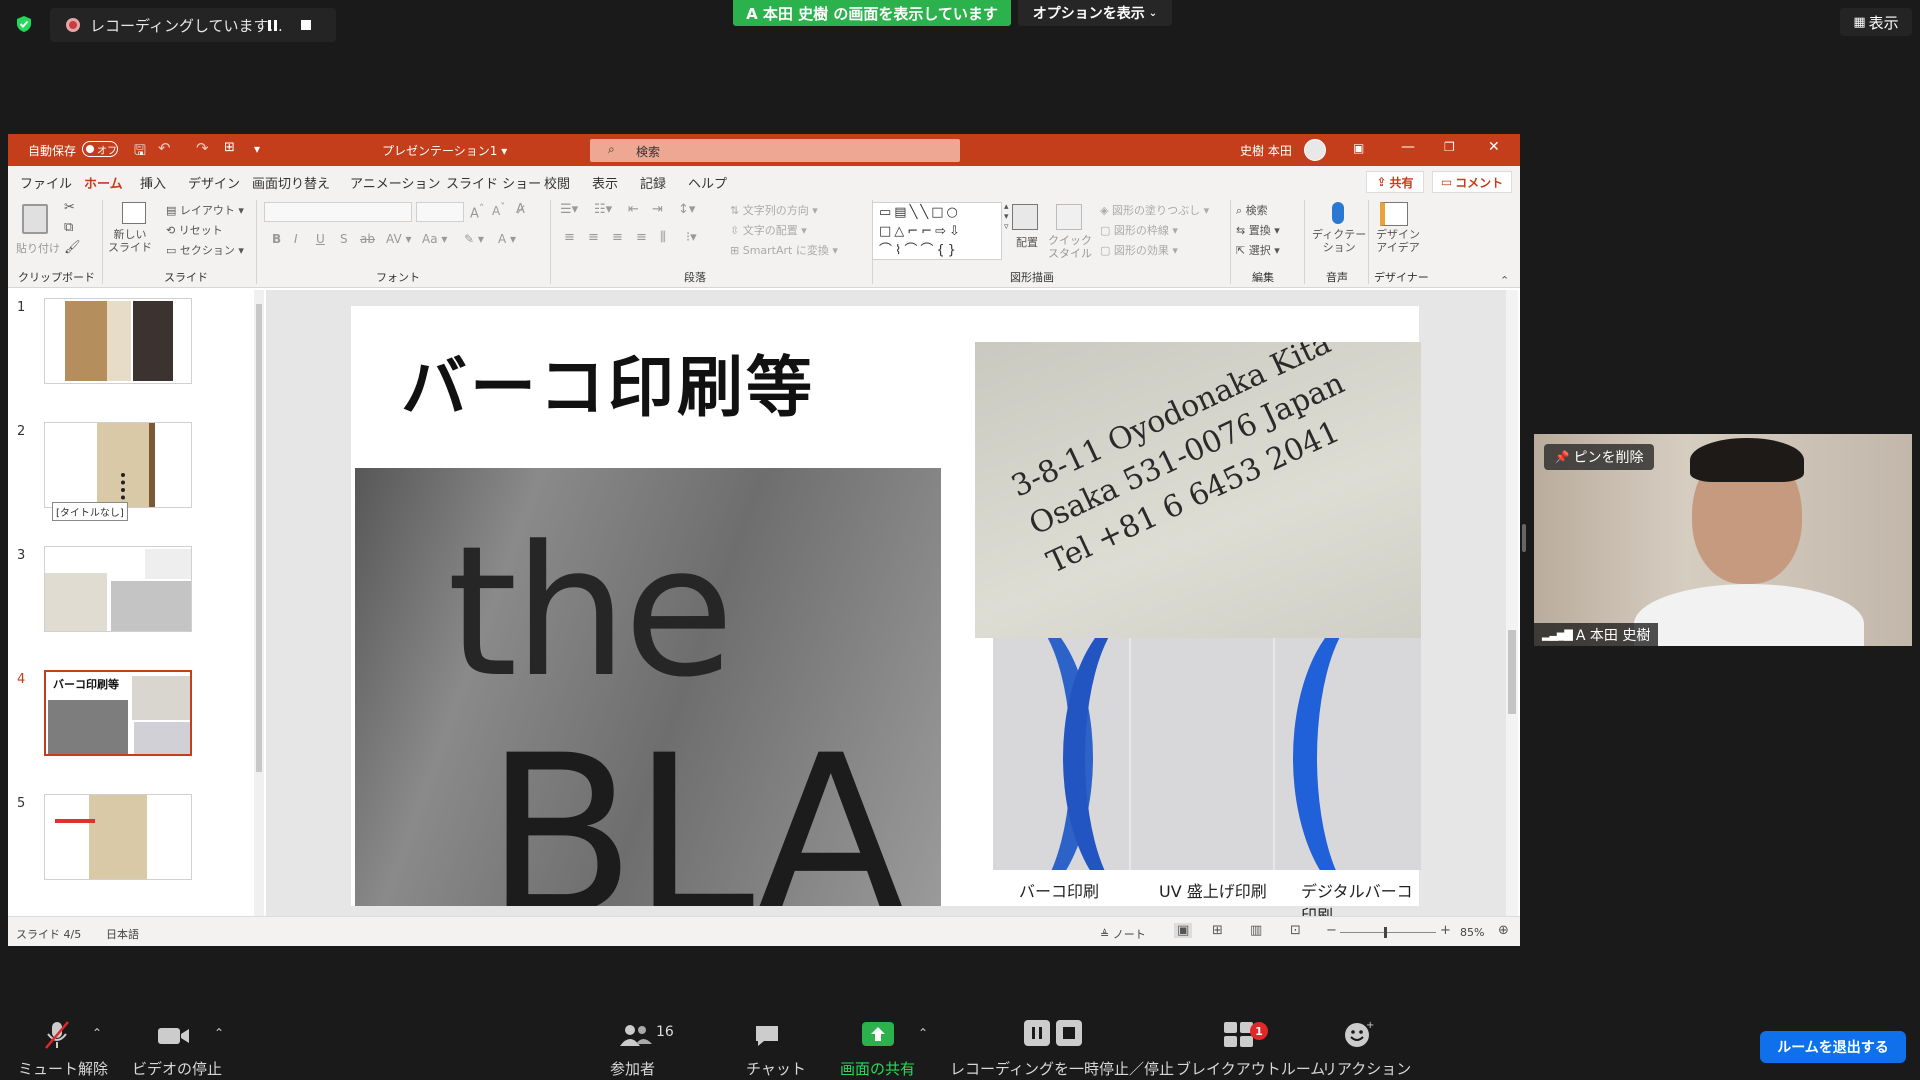 Image resolution: width=1920 pixels, height=1080 pixels. I want to click on shape-effect-button: ▢ 図形の効果 ▾, so click(1139, 250).